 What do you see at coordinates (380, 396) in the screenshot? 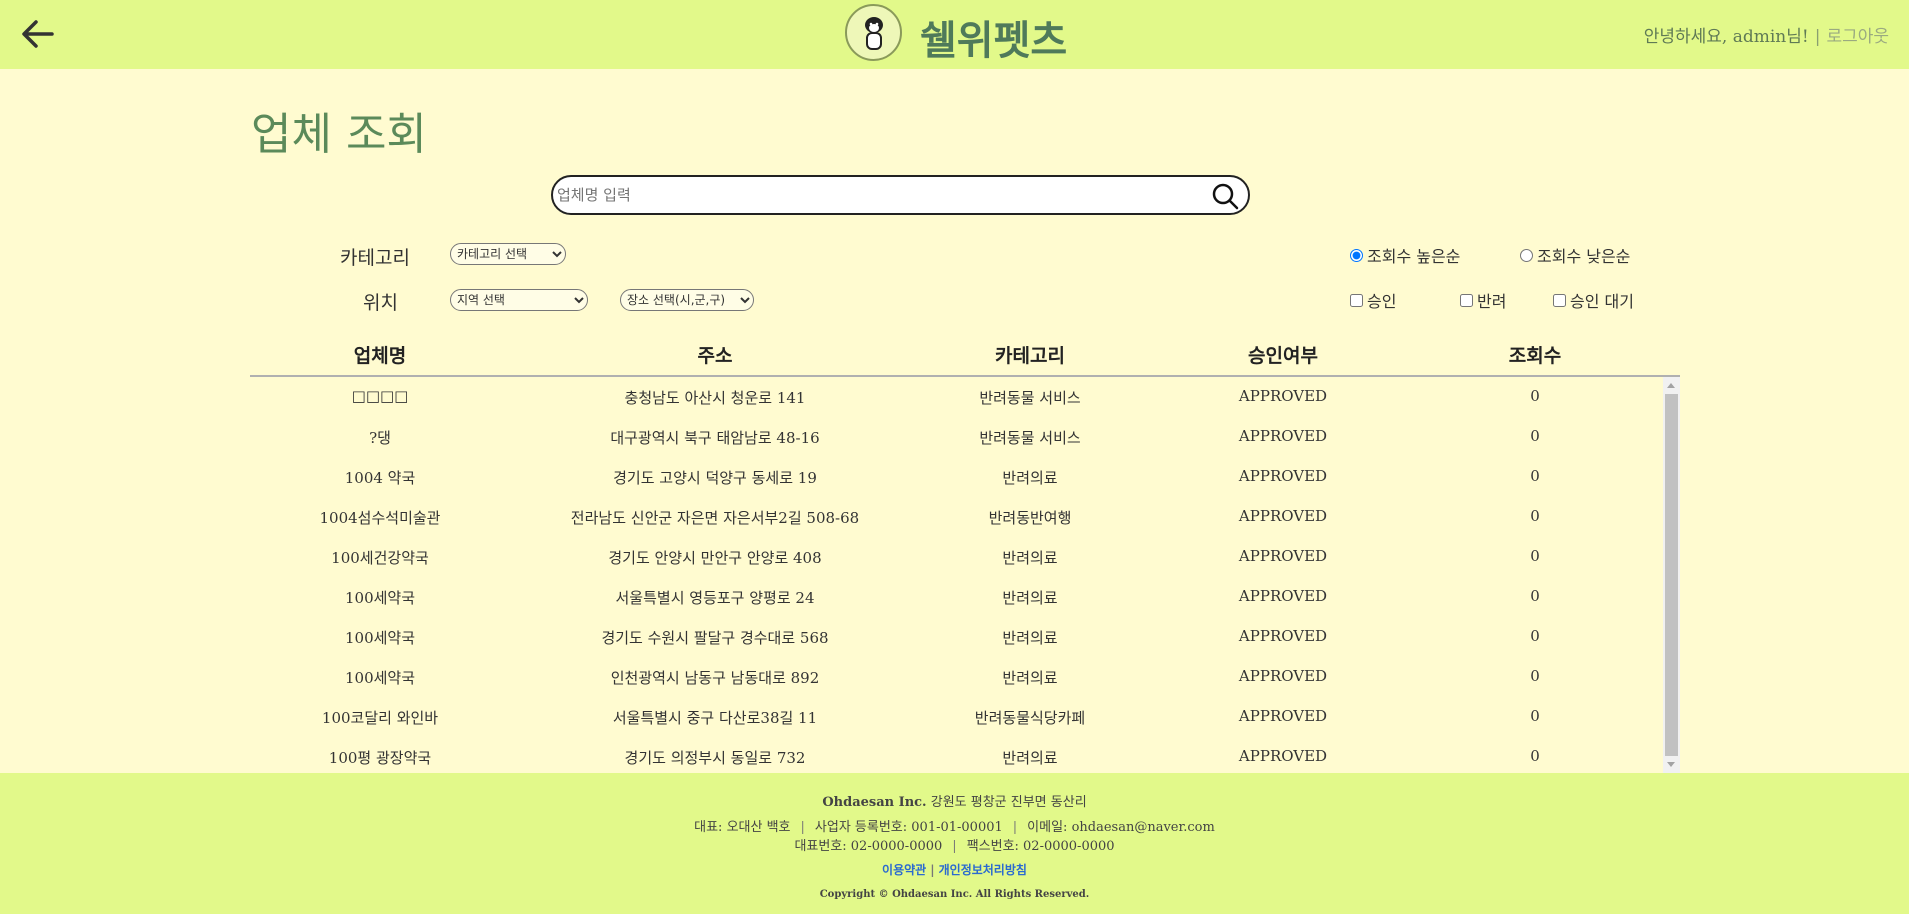
I see `cell-name: □□□□` at bounding box center [380, 396].